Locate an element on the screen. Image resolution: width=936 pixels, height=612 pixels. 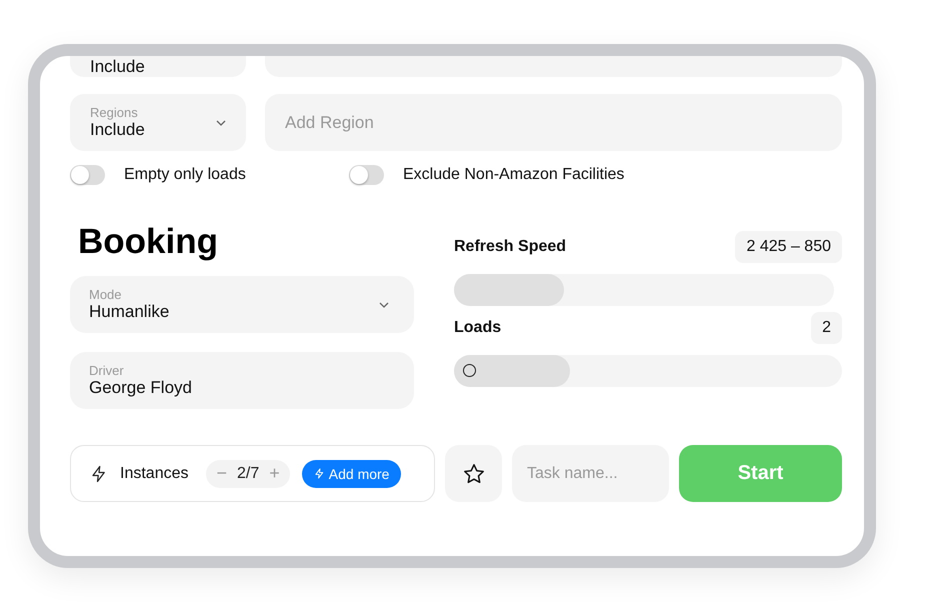
regions-select: Regions Include is located at coordinates (158, 122).